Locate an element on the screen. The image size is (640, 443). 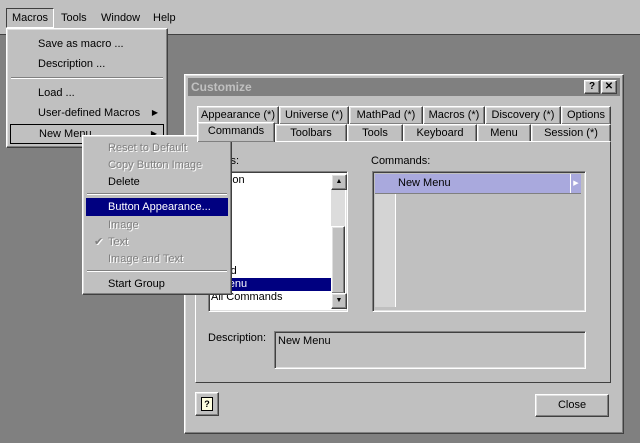
command-arrow-icon: ▶ is located at coordinates (575, 183).